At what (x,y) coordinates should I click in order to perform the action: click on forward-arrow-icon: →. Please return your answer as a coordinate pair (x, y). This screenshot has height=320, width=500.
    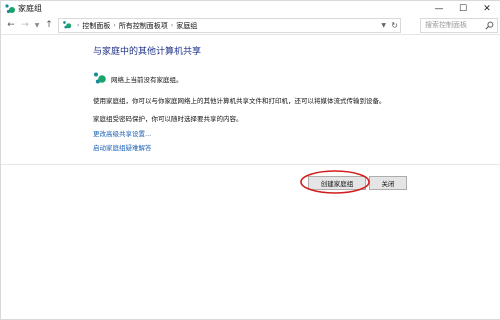
    Looking at the image, I should click on (25, 25).